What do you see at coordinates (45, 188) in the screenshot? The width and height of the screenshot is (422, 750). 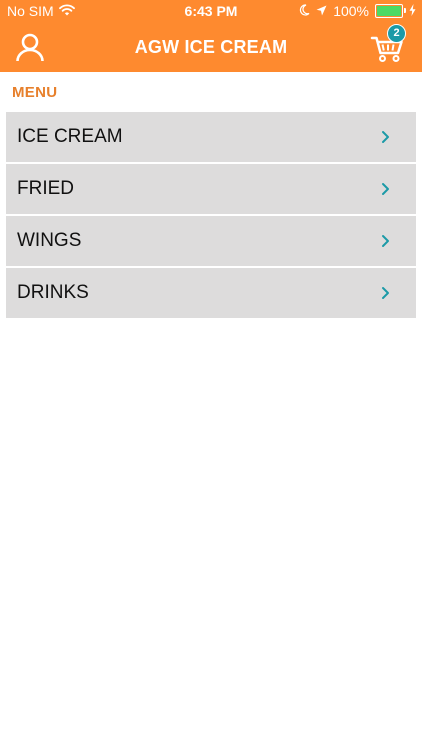 I see `menu-item-label: FRIED` at bounding box center [45, 188].